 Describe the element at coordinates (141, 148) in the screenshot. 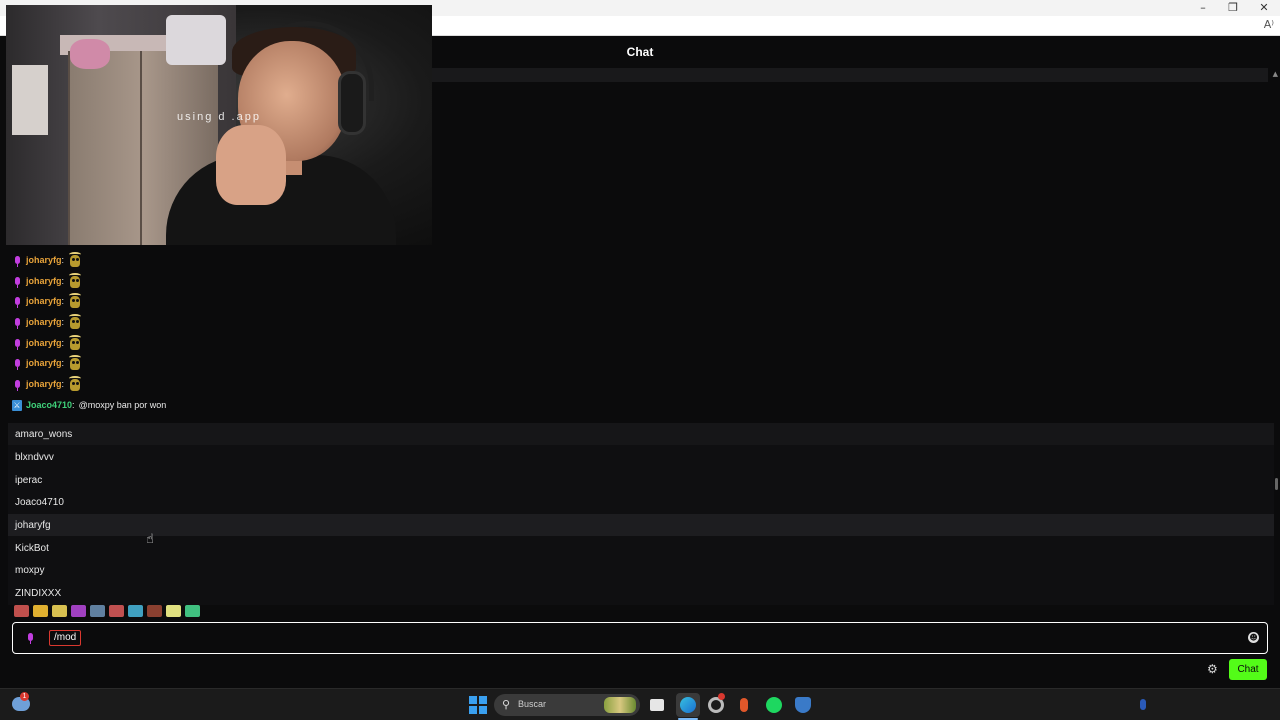

I see `webcam-wardrobe-door` at that location.